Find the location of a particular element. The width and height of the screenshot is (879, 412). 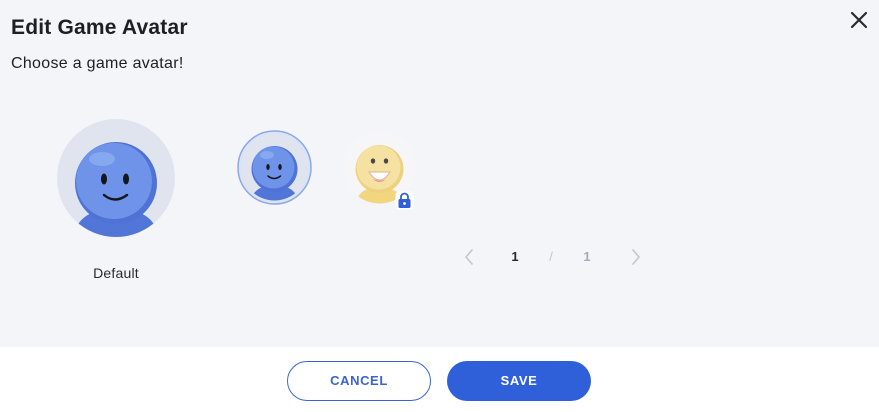

lock-icon is located at coordinates (404, 200).